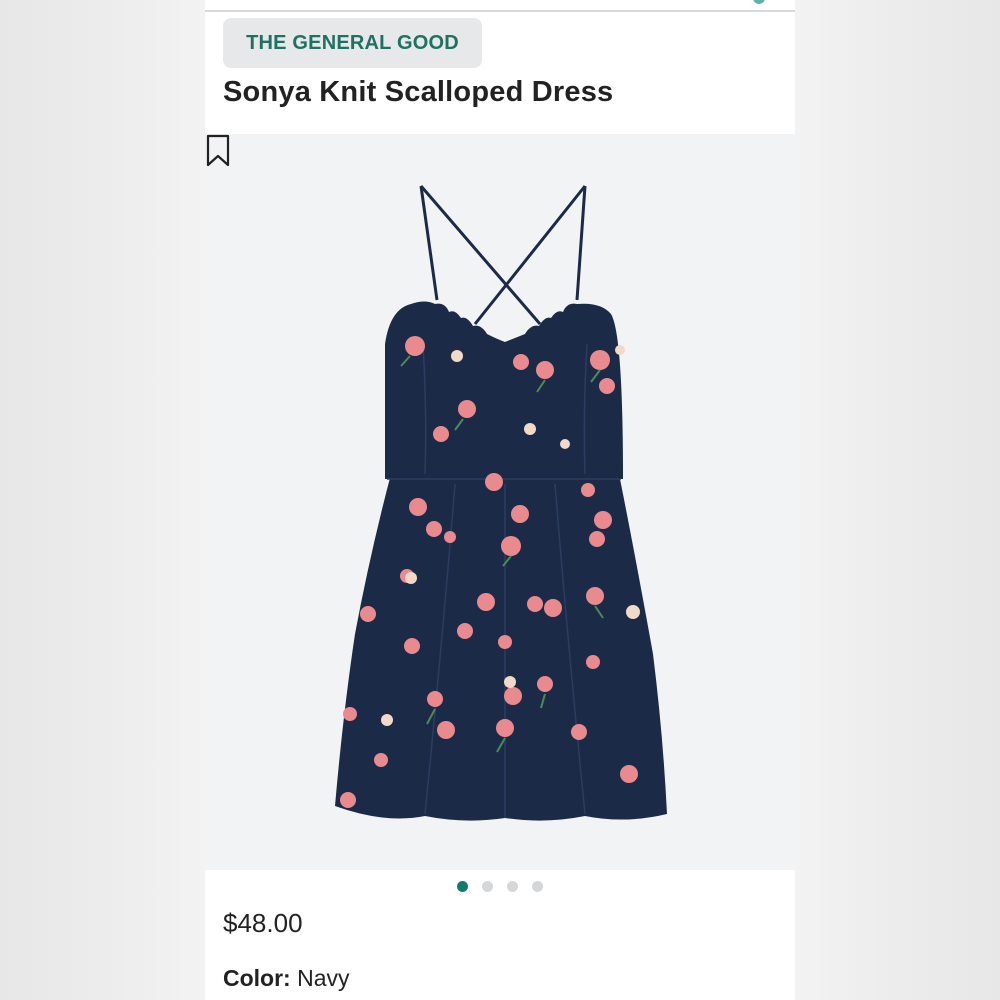 The height and width of the screenshot is (1000, 1000). Describe the element at coordinates (759, 2) in the screenshot. I see `status-indicator` at that location.